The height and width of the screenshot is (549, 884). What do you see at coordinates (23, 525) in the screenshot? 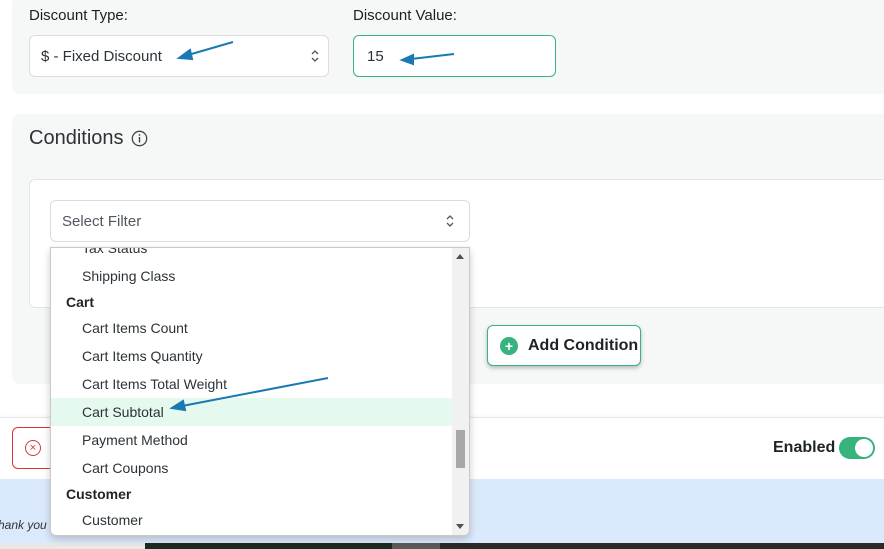
I see `notice-text: hank you` at bounding box center [23, 525].